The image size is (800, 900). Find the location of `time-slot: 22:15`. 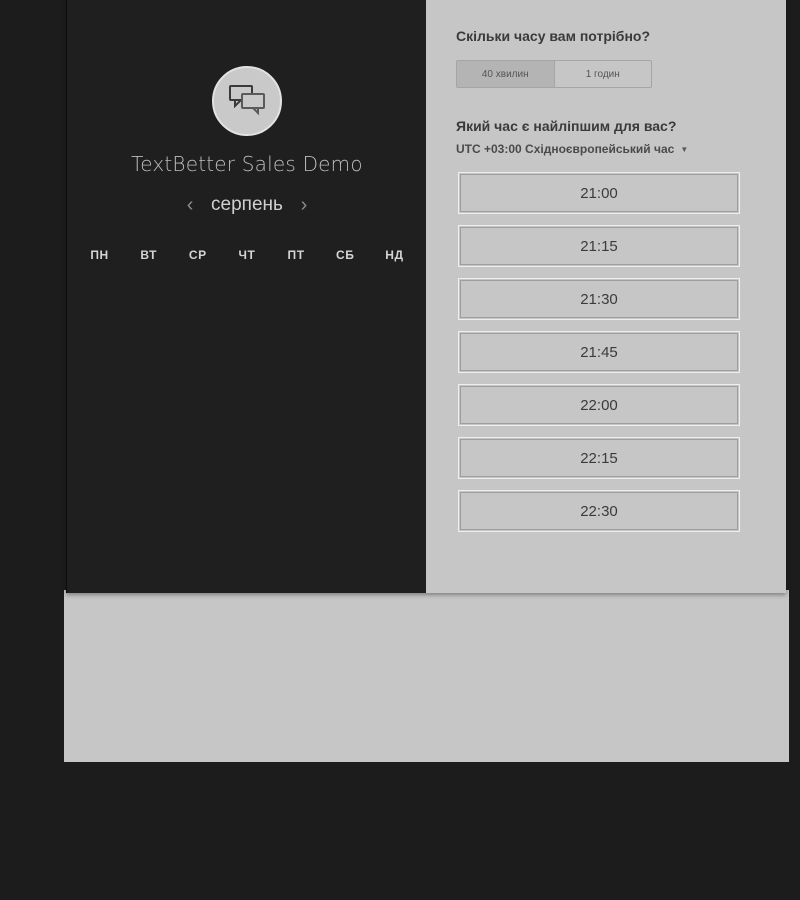

time-slot: 22:15 is located at coordinates (599, 458).